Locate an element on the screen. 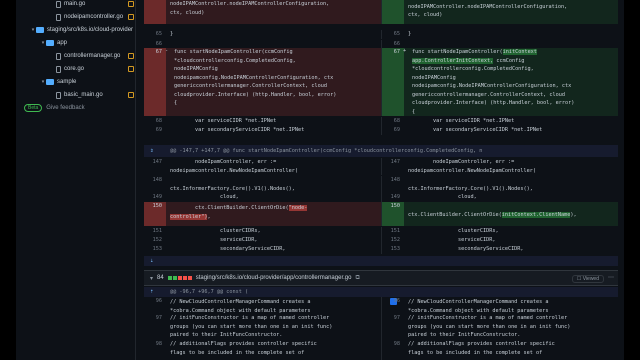 This screenshot has height=360, width=640. file-tree-item-label: main.go is located at coordinates (75, 4).